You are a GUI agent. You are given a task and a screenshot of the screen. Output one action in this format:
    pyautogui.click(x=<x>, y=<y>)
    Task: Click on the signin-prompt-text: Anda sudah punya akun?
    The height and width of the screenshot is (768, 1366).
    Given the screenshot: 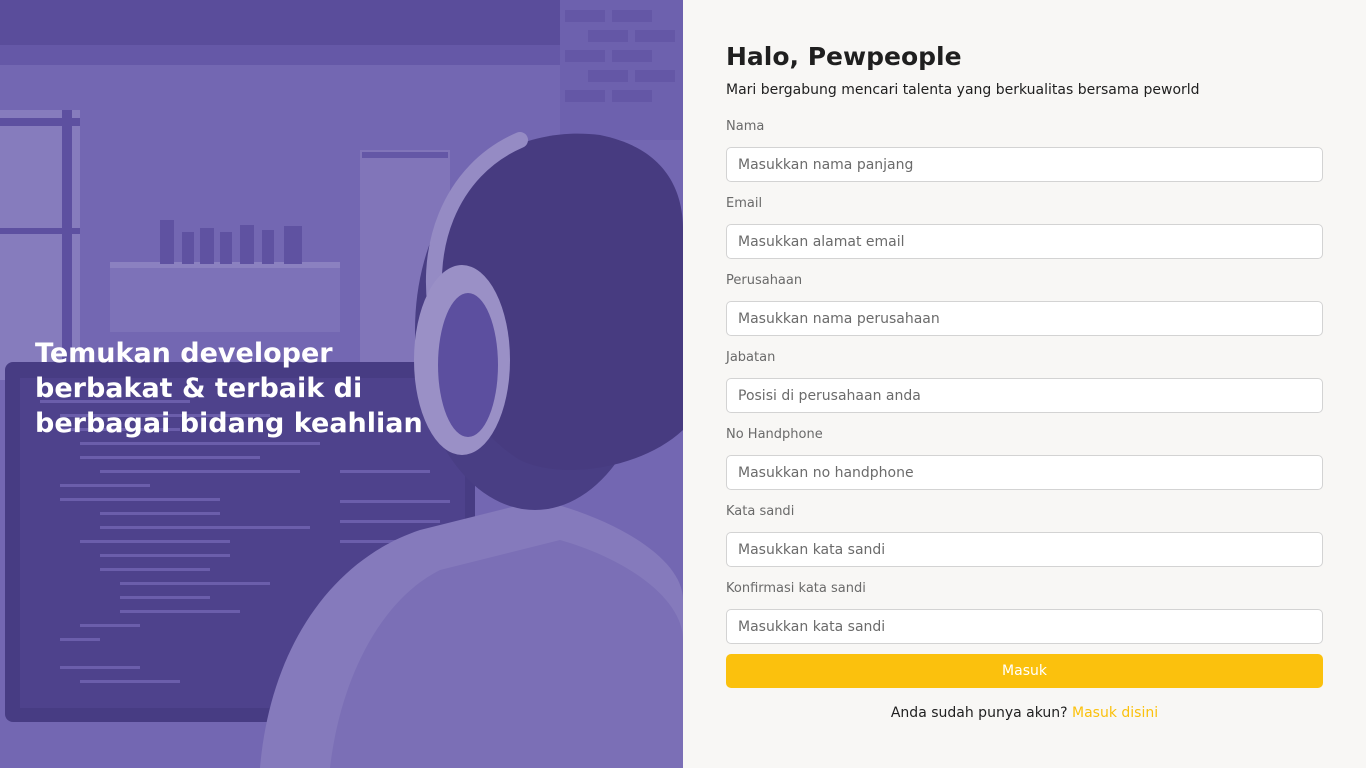 What is the action you would take?
    pyautogui.click(x=979, y=713)
    